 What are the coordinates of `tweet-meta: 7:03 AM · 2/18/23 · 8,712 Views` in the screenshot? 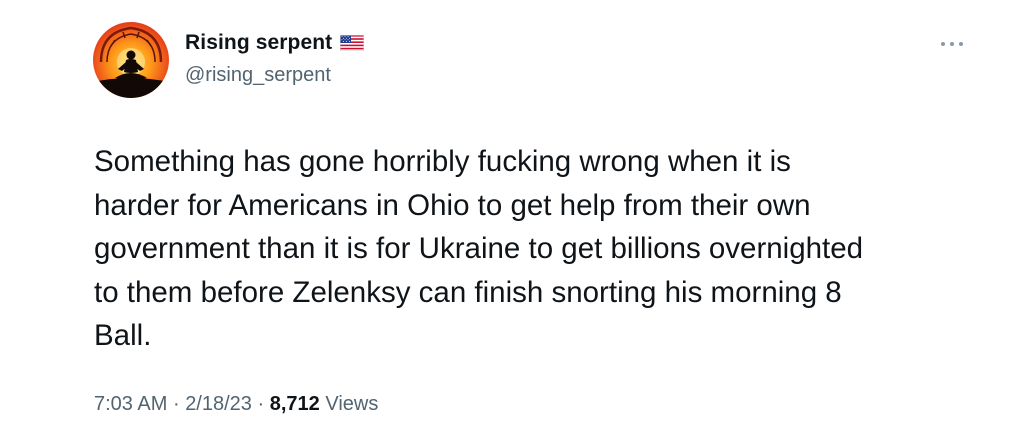 It's located at (236, 404).